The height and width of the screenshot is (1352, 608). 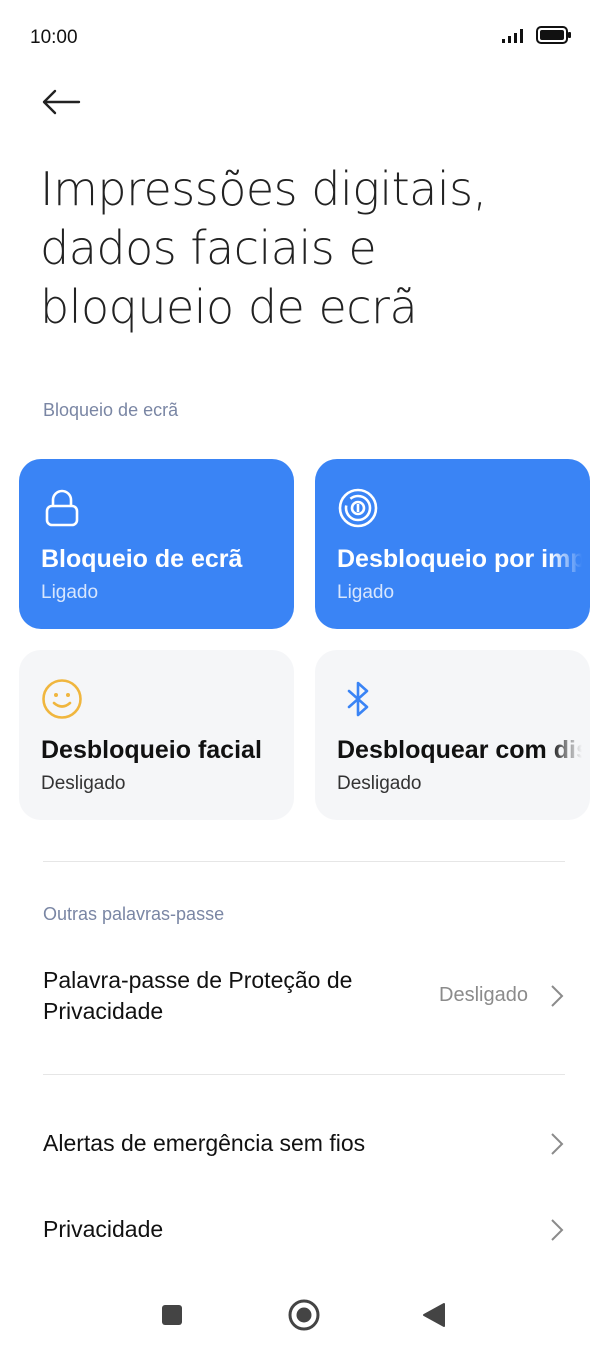 What do you see at coordinates (156, 735) in the screenshot?
I see `tile-face-unlock: Desbloqueio facial Desligado` at bounding box center [156, 735].